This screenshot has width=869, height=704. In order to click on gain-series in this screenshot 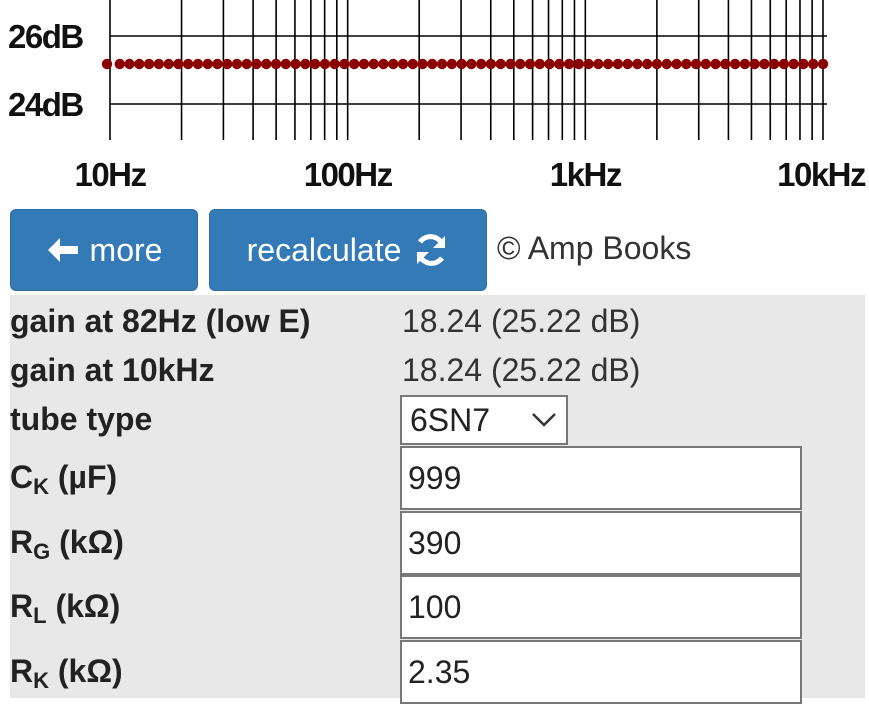, I will do `click(465, 64)`.